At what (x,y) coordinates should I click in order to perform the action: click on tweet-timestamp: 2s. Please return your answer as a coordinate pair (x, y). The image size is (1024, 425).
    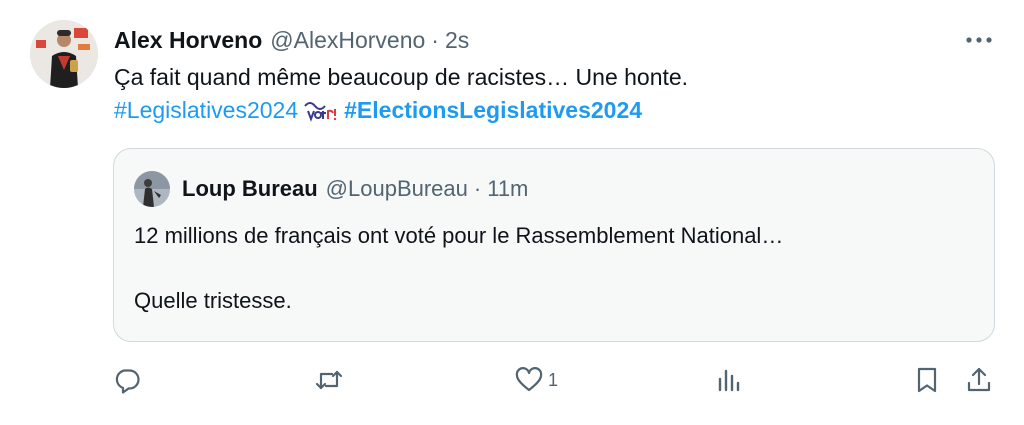
    Looking at the image, I should click on (457, 40).